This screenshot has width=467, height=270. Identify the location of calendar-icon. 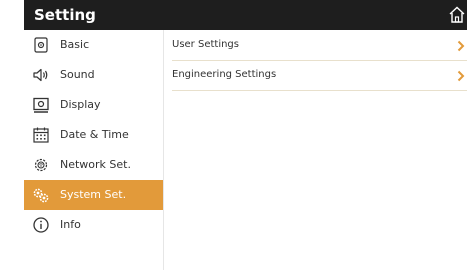
(41, 135).